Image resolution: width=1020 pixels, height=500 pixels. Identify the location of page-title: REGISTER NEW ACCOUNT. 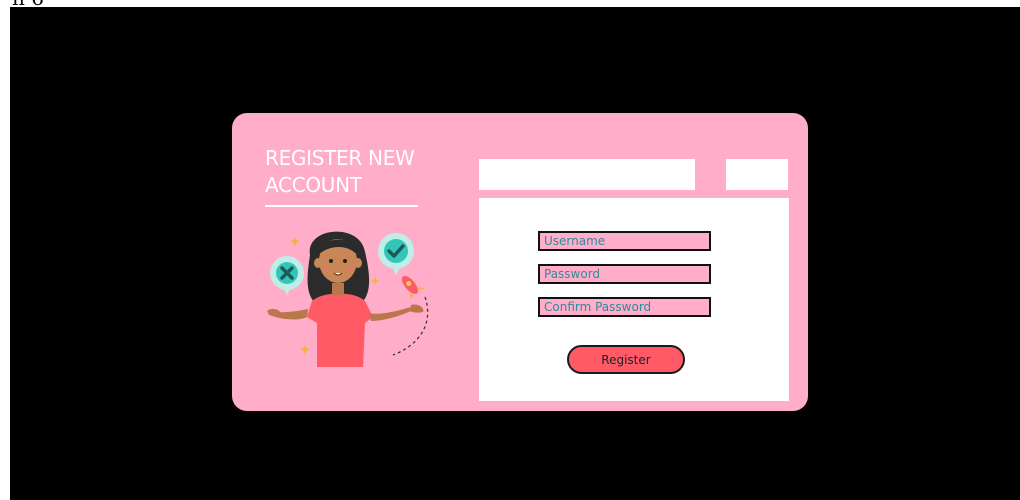
(340, 171).